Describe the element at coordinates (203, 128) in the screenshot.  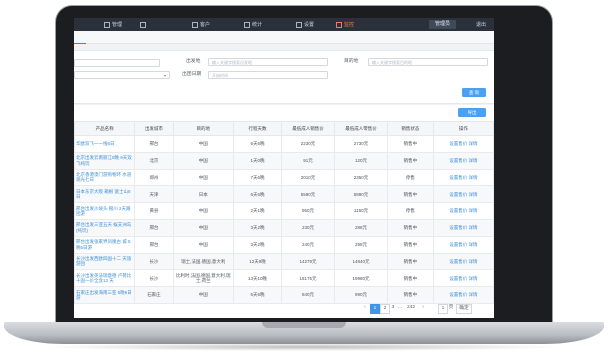
I see `column-header: 目的地` at that location.